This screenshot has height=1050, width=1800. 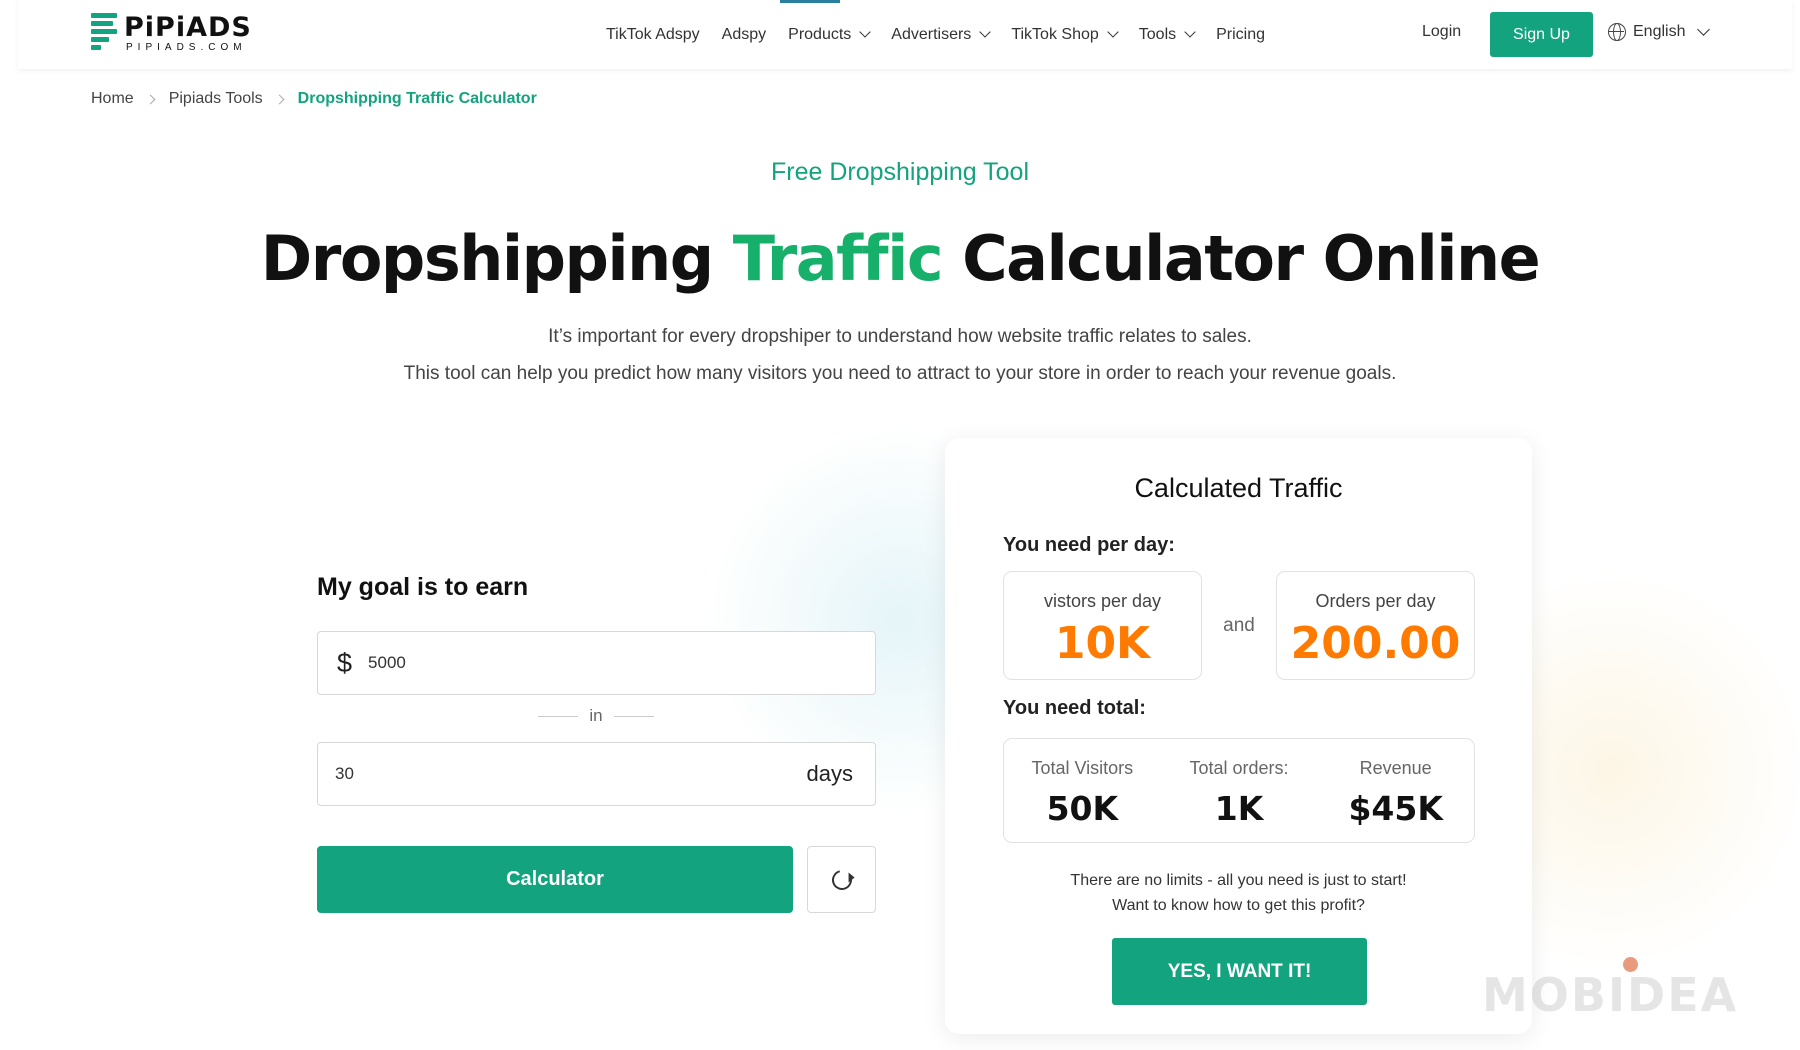 I want to click on language-label: English, so click(x=1659, y=31).